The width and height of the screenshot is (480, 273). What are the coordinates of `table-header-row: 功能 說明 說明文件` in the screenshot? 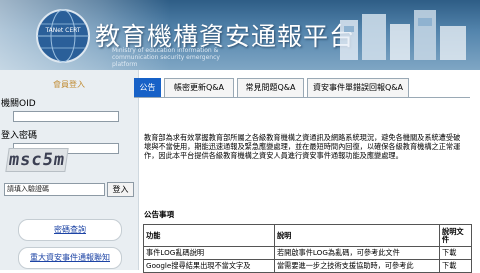 It's located at (307, 235).